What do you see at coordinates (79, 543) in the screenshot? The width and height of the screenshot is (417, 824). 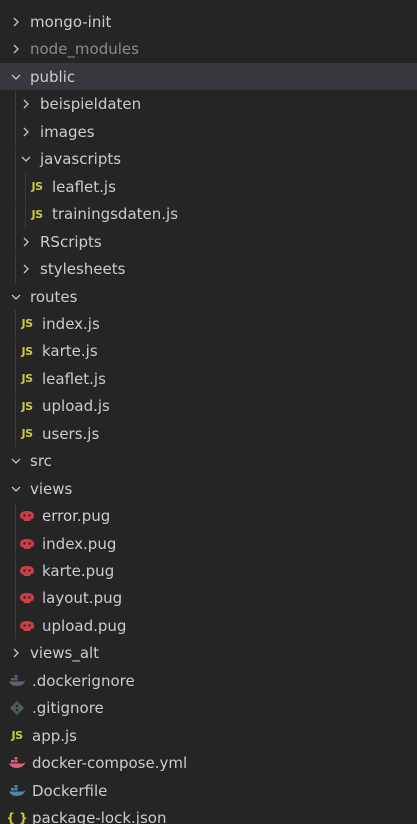 I see `tree-item-label: index.pug` at bounding box center [79, 543].